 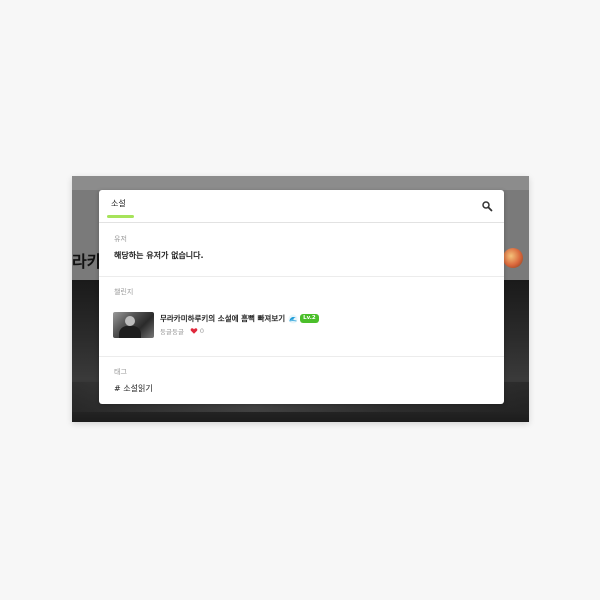 What do you see at coordinates (133, 388) in the screenshot?
I see `tag-result-item: # 소설읽기` at bounding box center [133, 388].